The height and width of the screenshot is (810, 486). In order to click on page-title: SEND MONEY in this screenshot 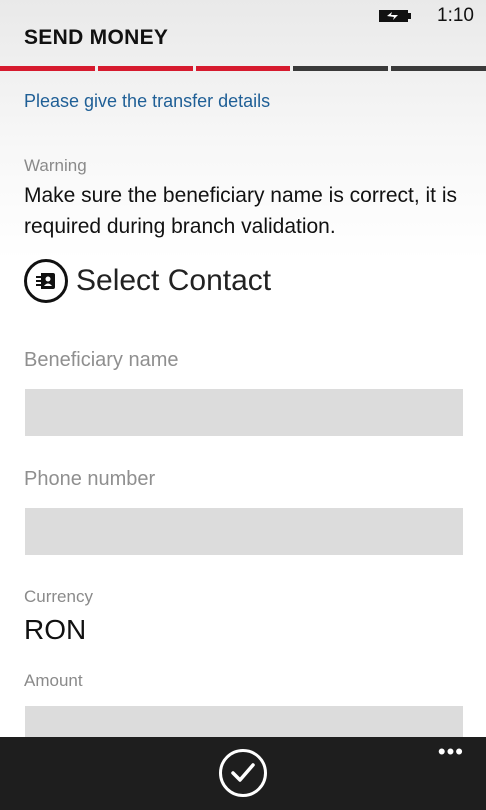, I will do `click(96, 37)`.